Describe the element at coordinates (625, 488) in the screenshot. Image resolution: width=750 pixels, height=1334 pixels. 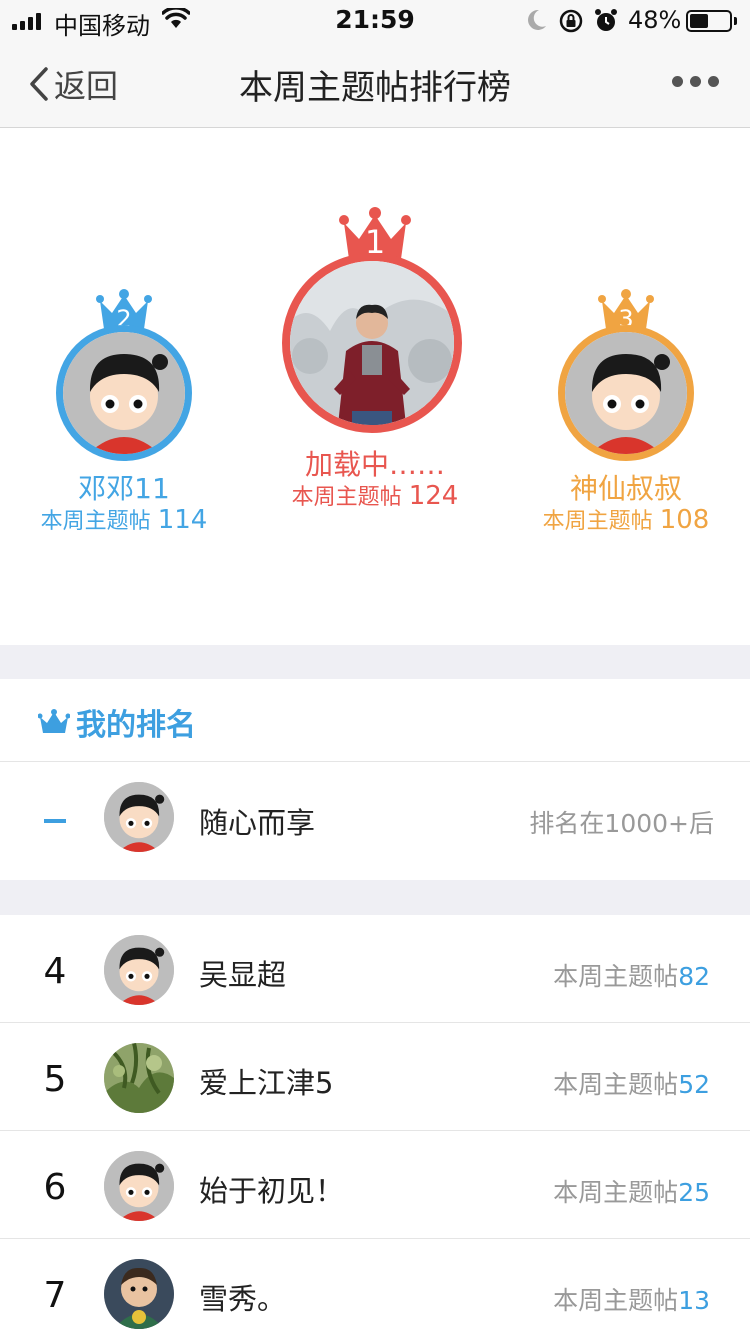
I see `podium-name: 神仙叔叔` at that location.